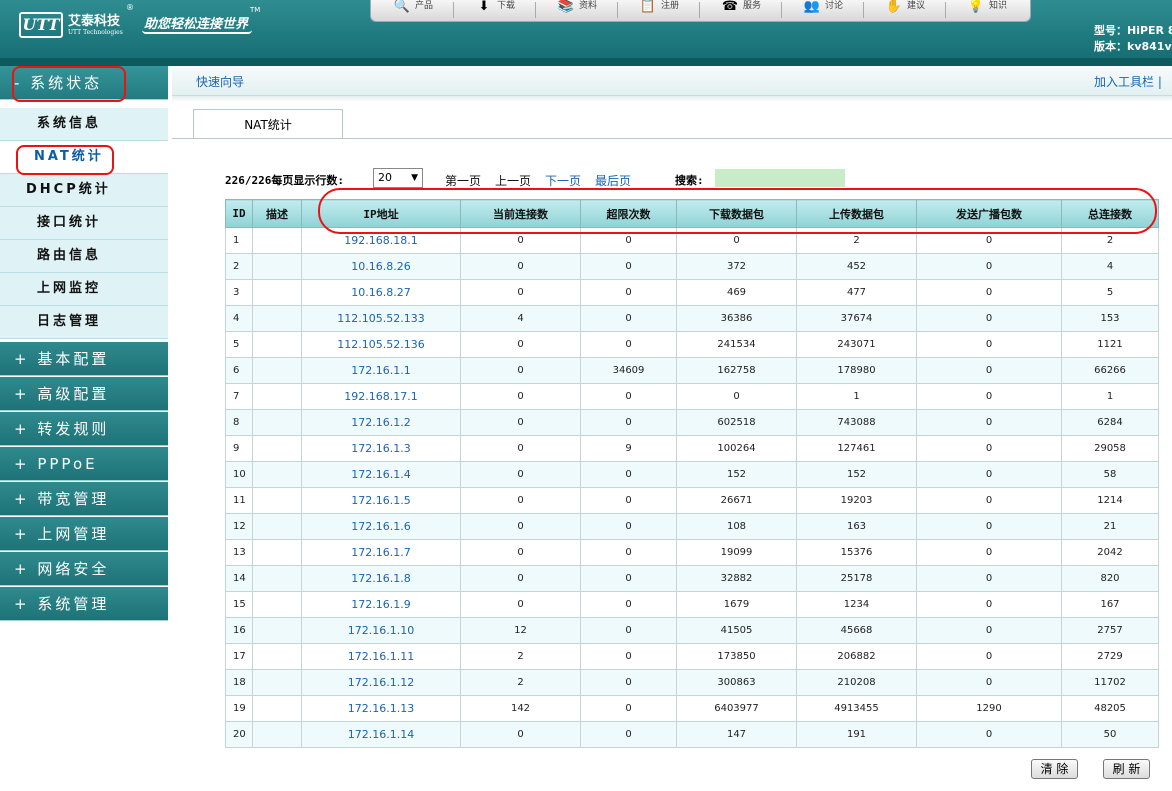 The width and height of the screenshot is (1172, 791). What do you see at coordinates (84, 157) in the screenshot?
I see `sidebar-item-1: NAT统计` at bounding box center [84, 157].